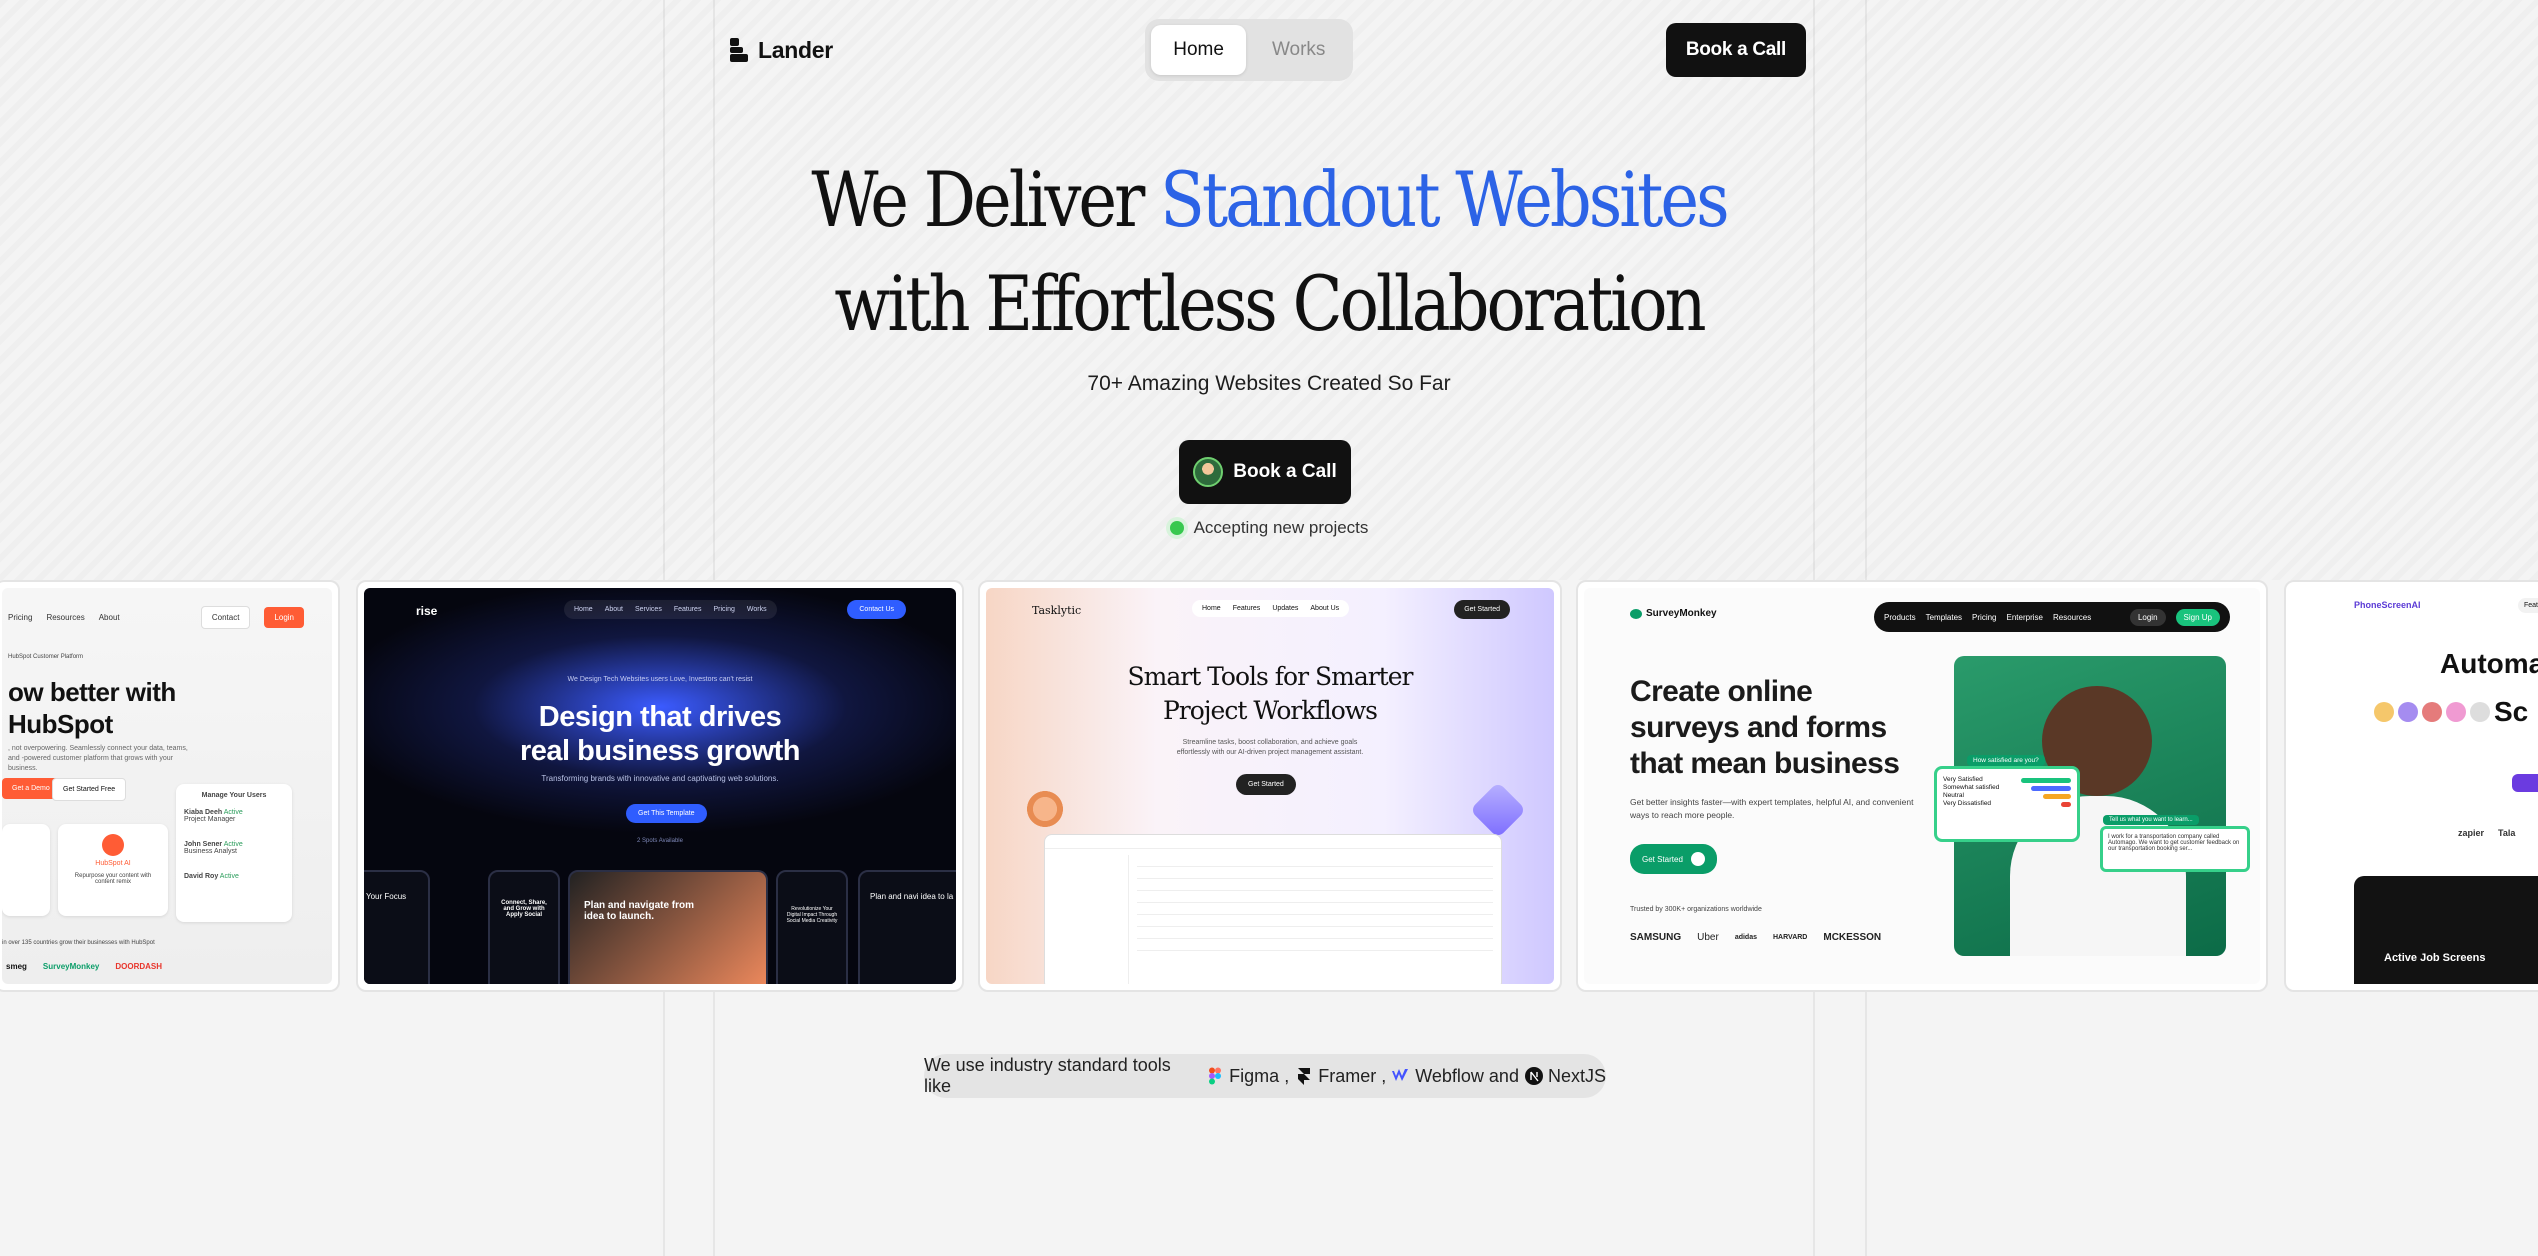 This screenshot has width=2538, height=1256. What do you see at coordinates (1662, 859) in the screenshot?
I see `sm-cta-label: Get Started` at bounding box center [1662, 859].